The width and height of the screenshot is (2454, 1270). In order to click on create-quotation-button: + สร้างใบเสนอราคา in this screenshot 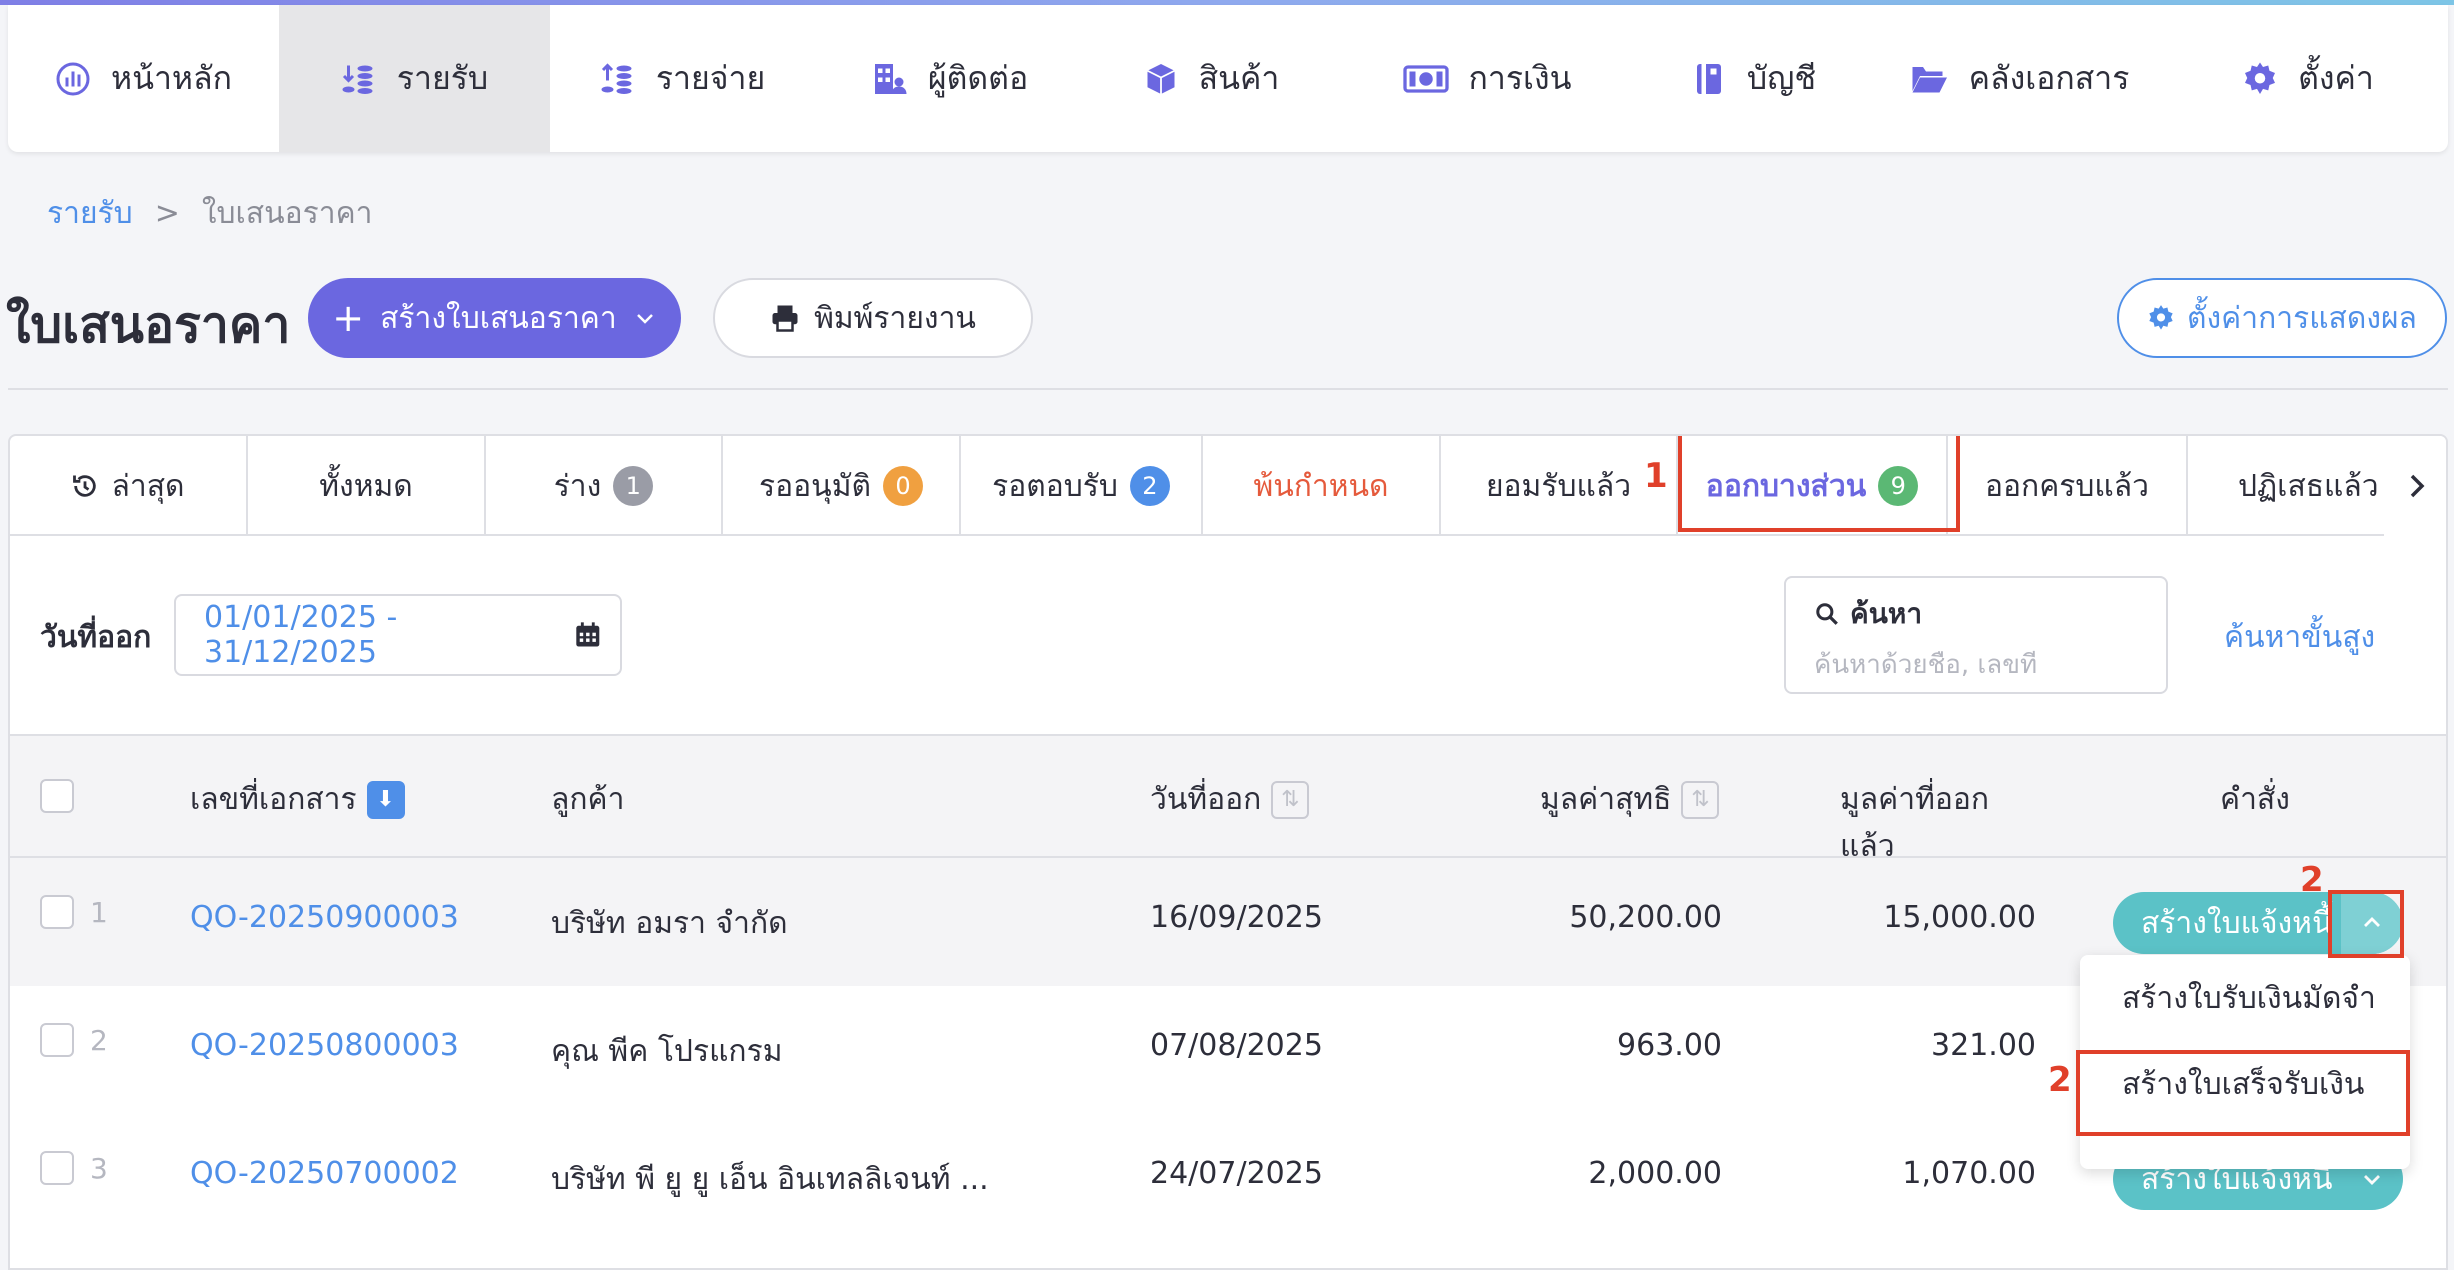, I will do `click(494, 318)`.